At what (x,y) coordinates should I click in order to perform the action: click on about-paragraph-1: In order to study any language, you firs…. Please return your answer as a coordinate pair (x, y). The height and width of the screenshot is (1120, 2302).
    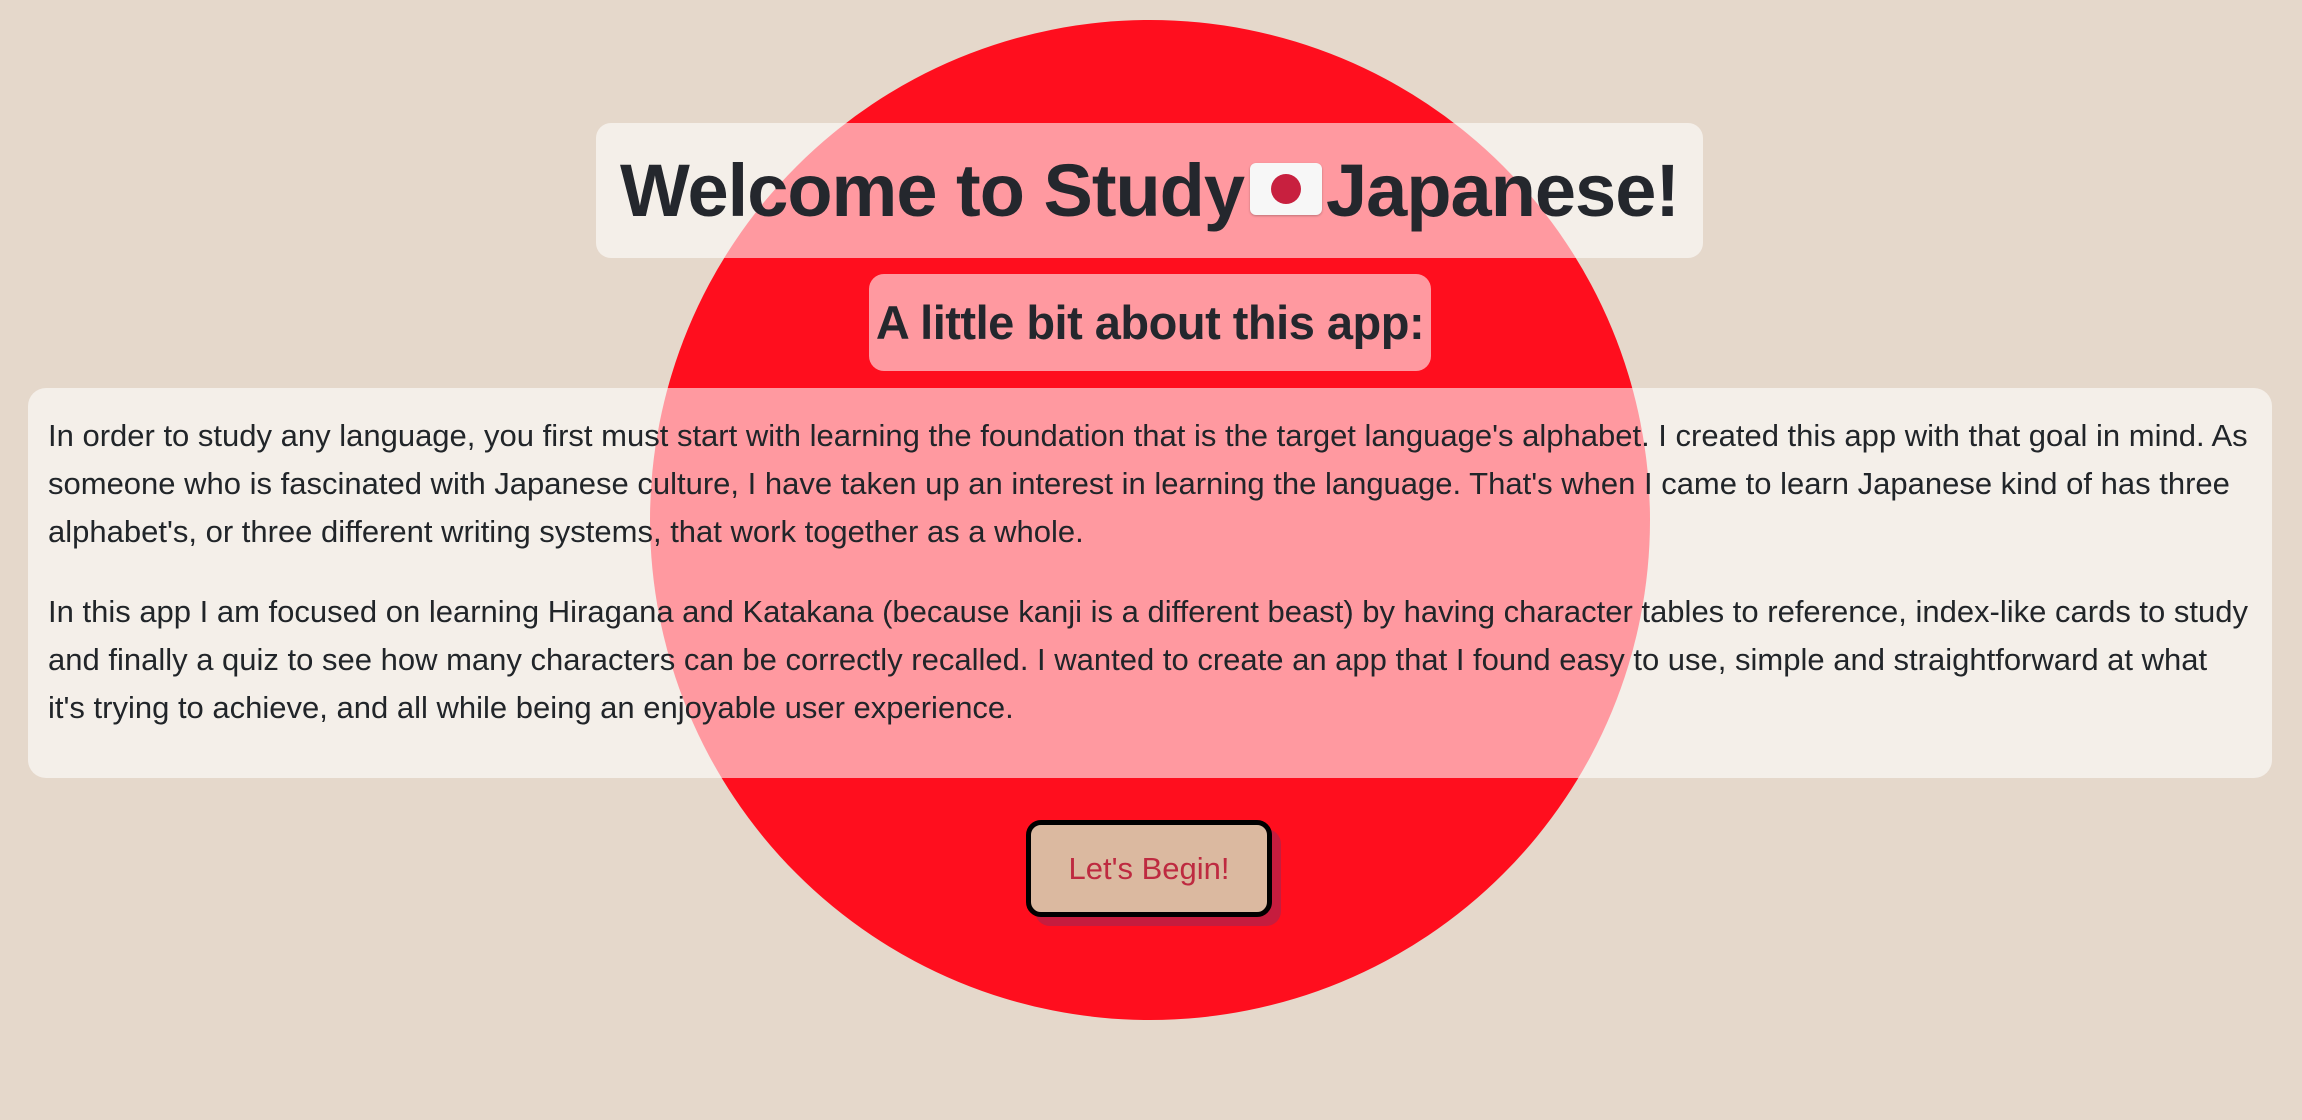
    Looking at the image, I should click on (1148, 483).